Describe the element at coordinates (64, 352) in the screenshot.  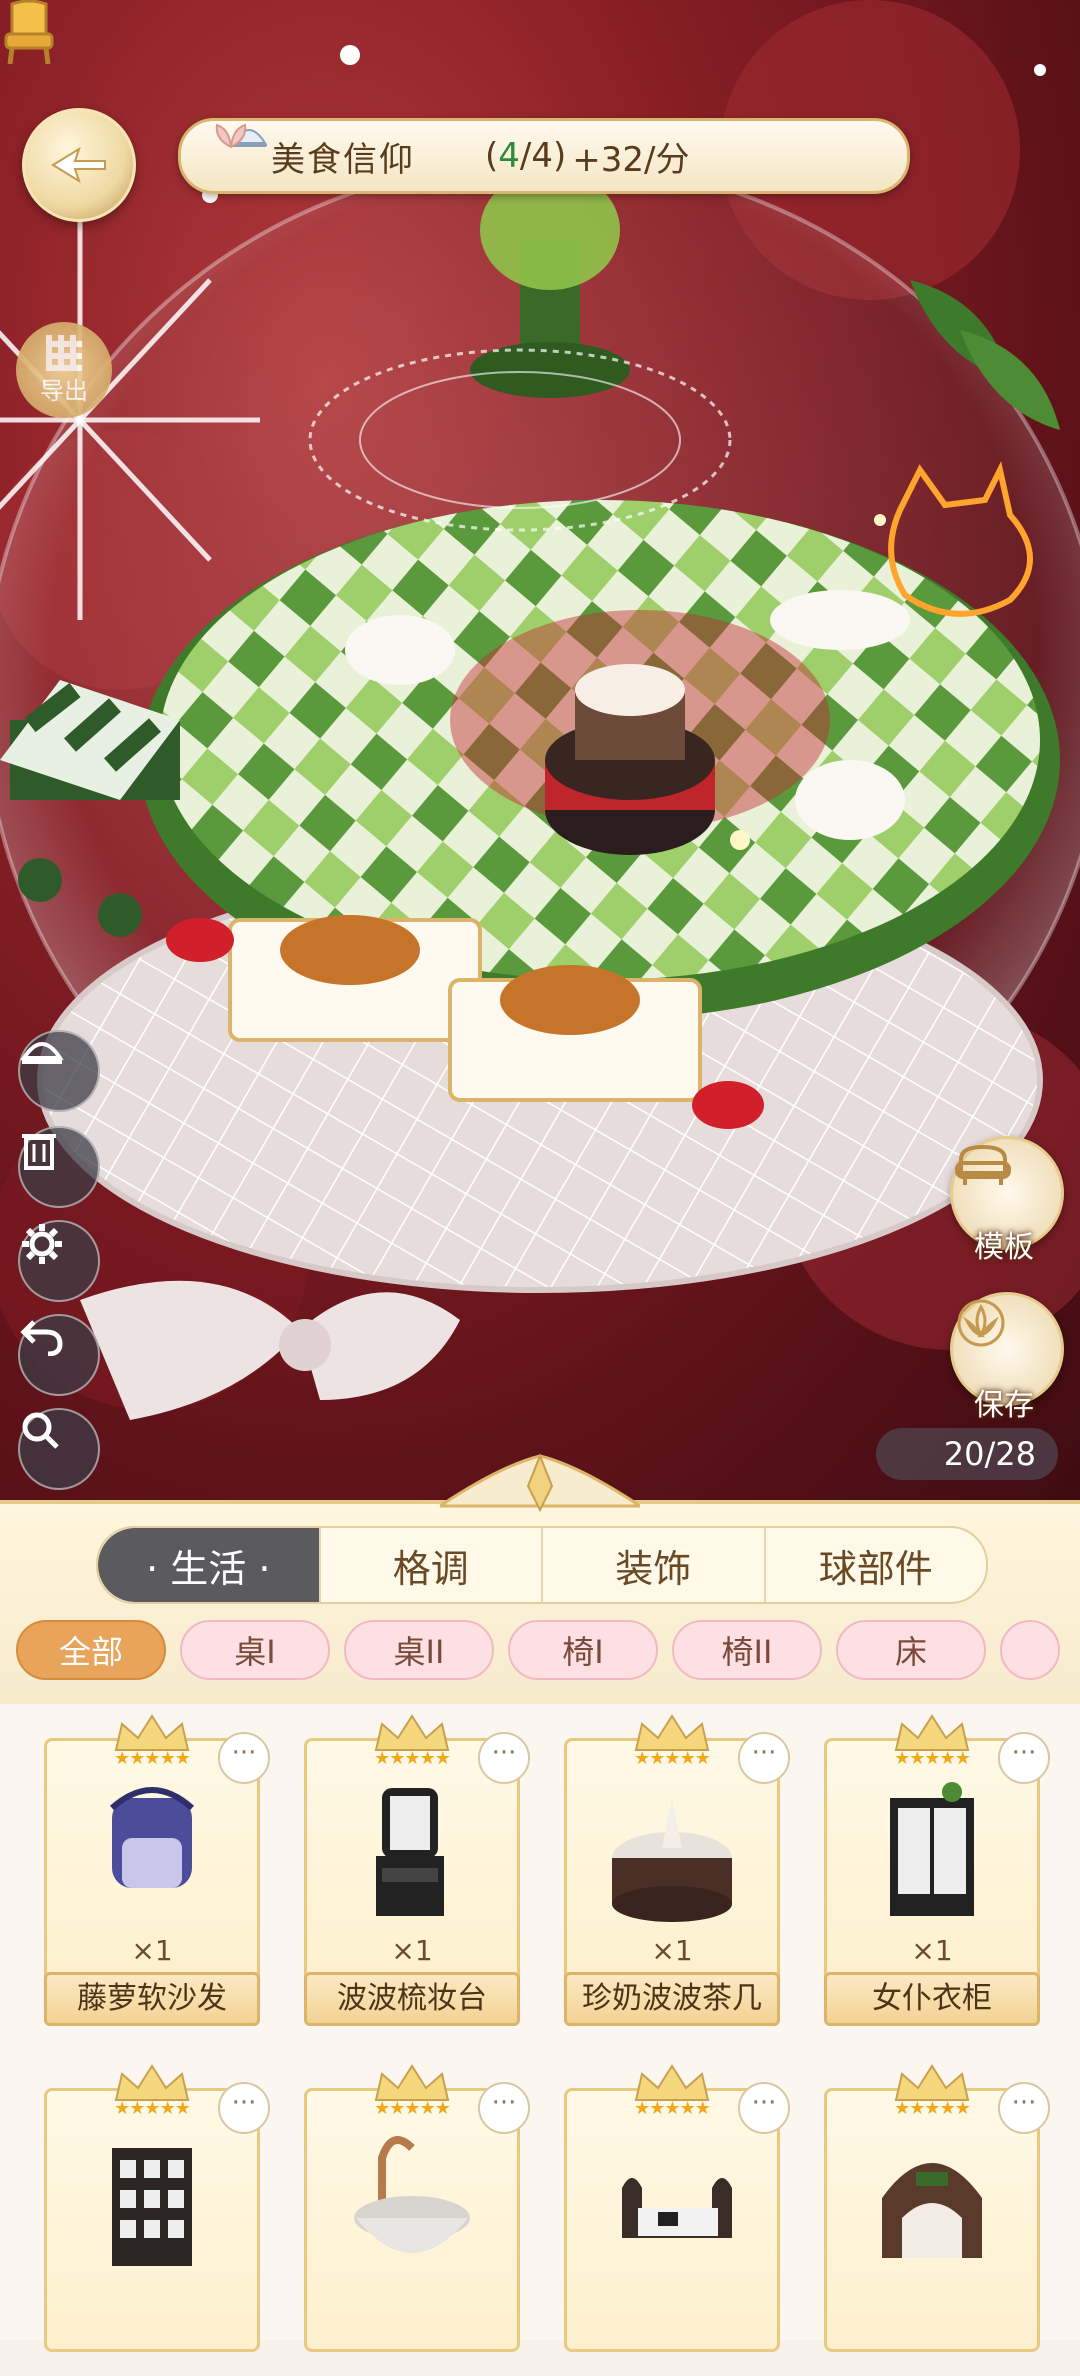
I see `qr-code-icon` at that location.